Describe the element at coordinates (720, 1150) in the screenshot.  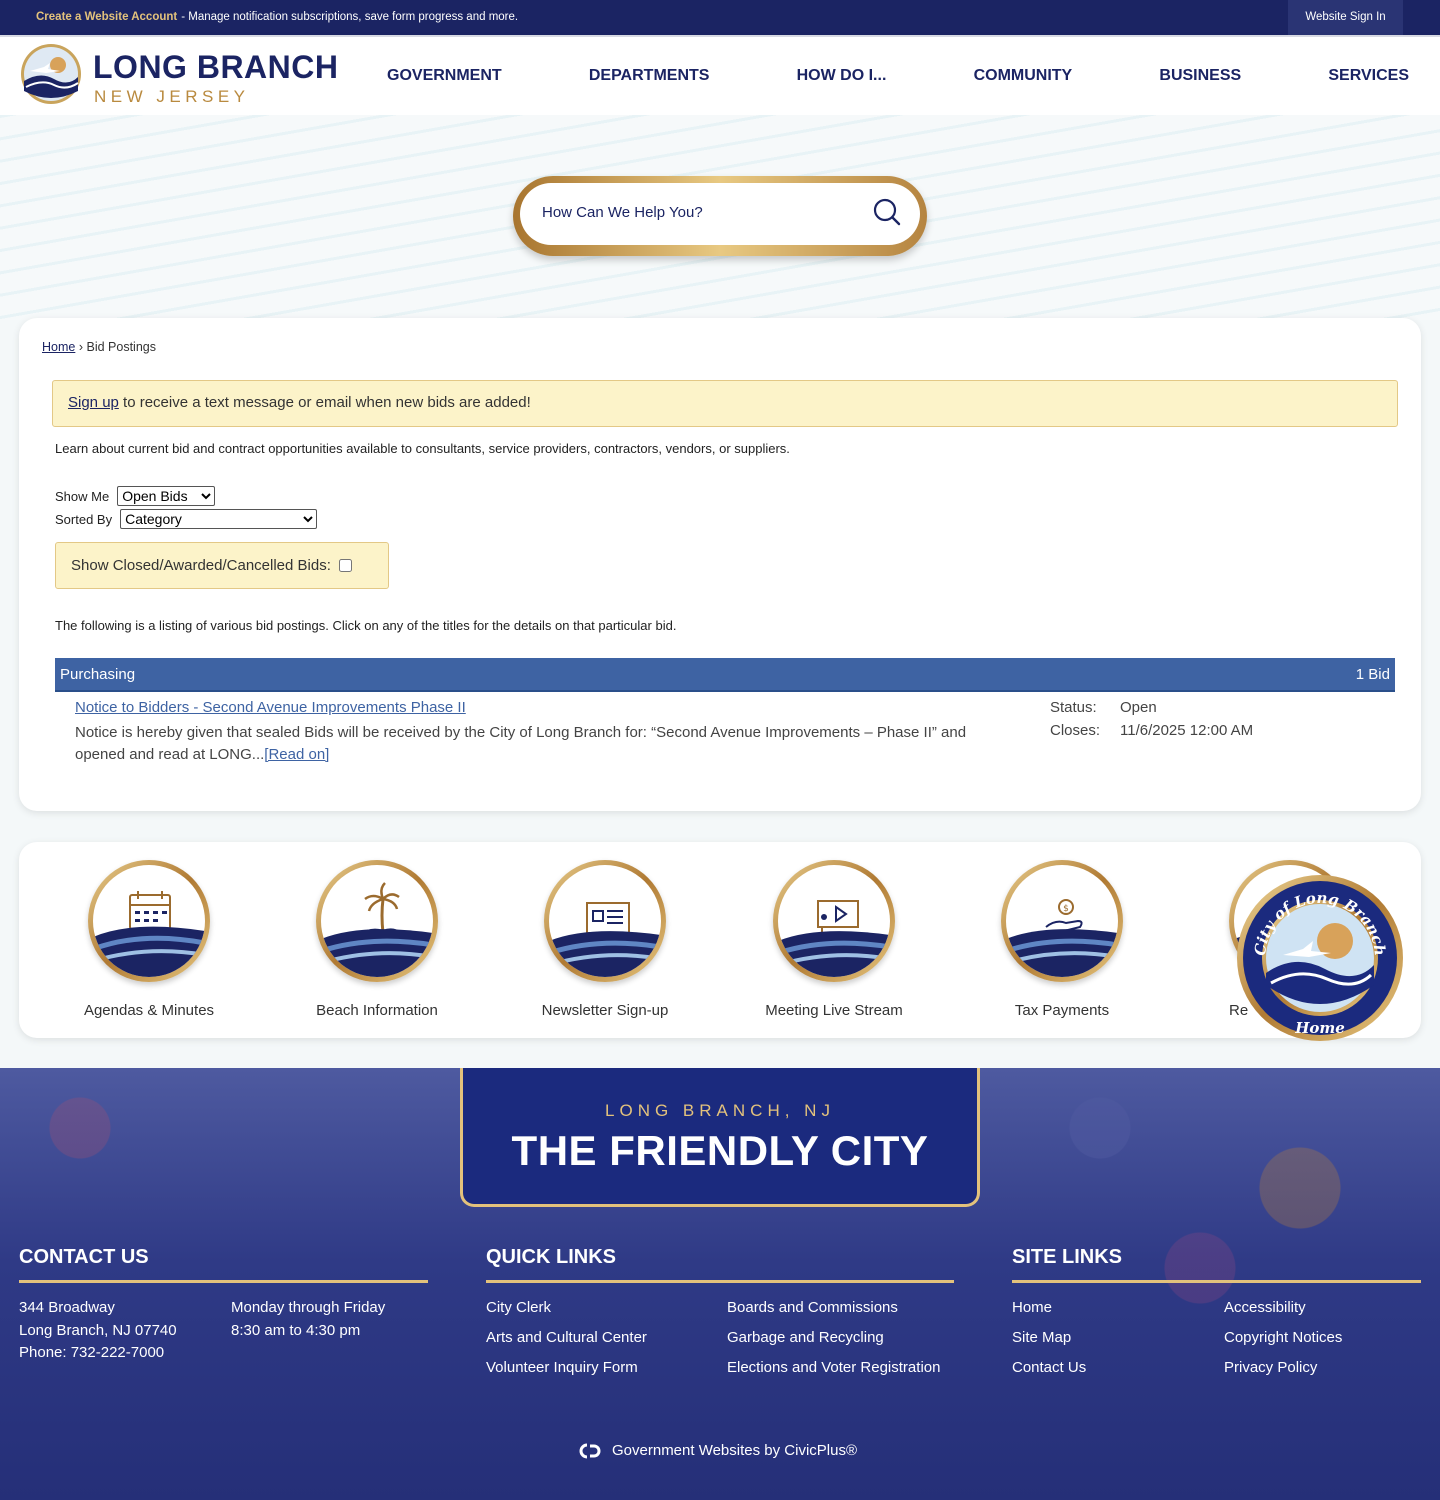
I see `tagline-title: THE FRIENDLY CITY` at that location.